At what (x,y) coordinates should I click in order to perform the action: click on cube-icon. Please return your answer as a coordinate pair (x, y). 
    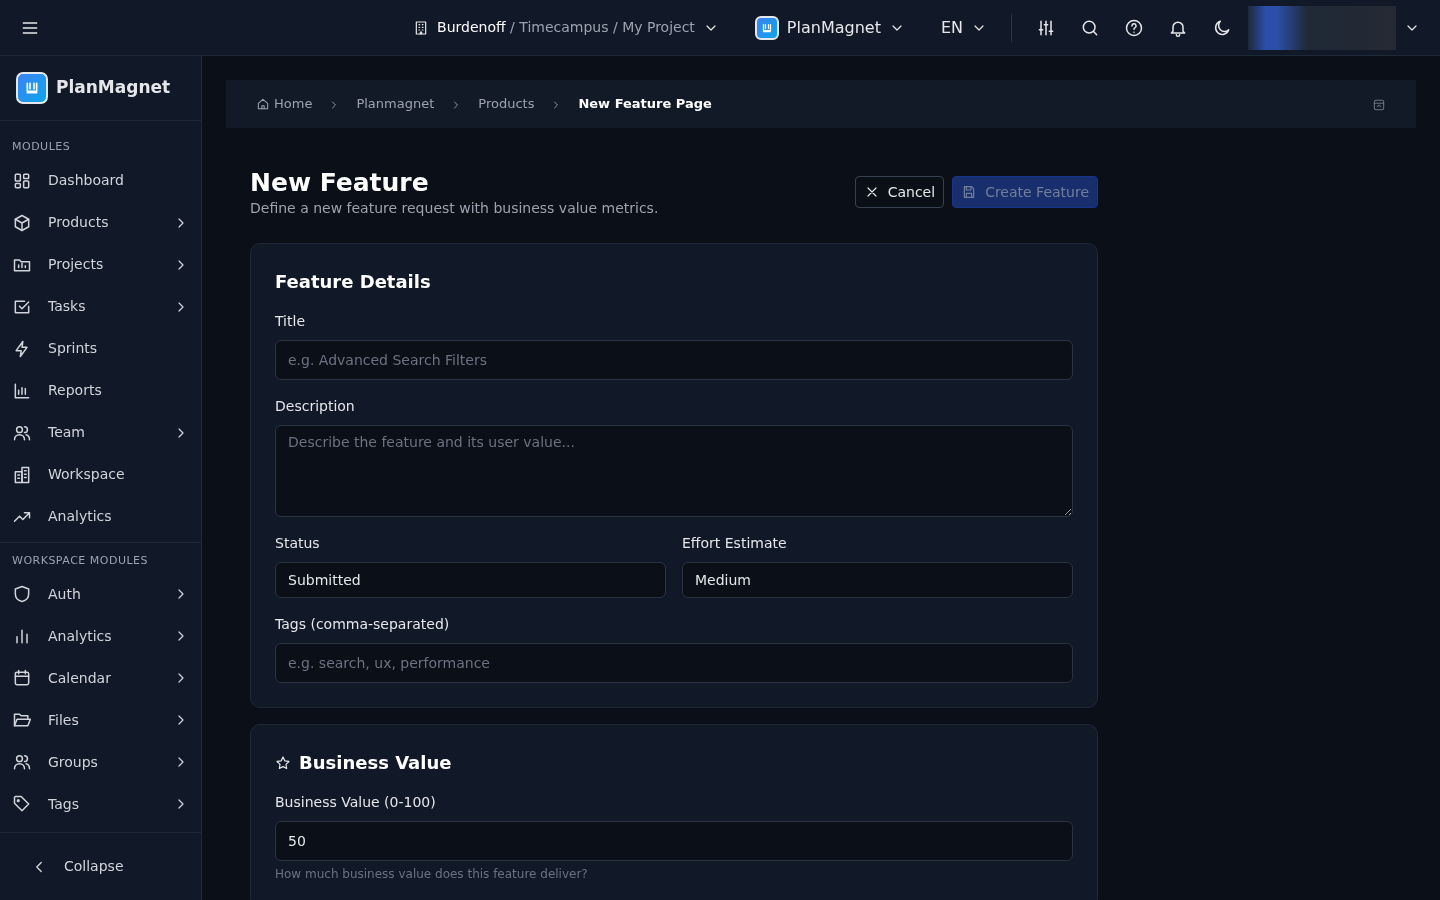
    Looking at the image, I should click on (22, 222).